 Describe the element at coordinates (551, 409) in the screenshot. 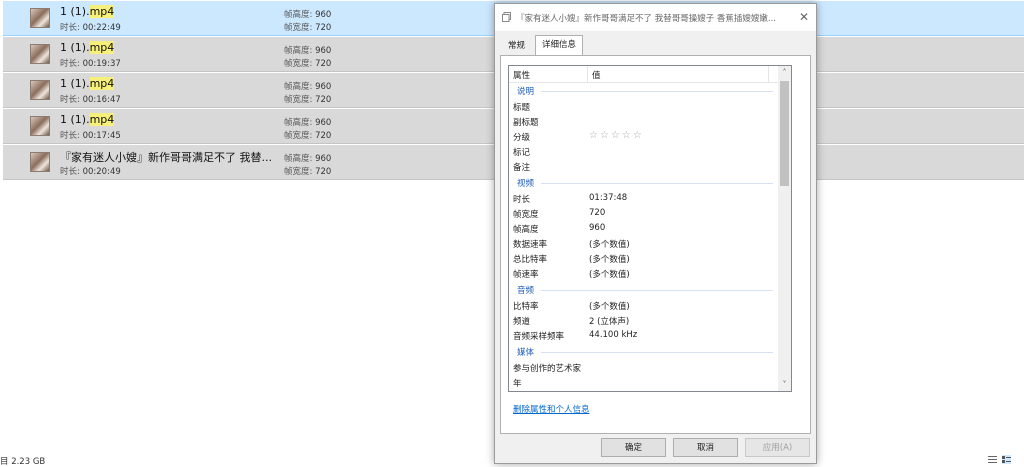

I see `remove-properties-link: 删除属性和个人信息` at that location.